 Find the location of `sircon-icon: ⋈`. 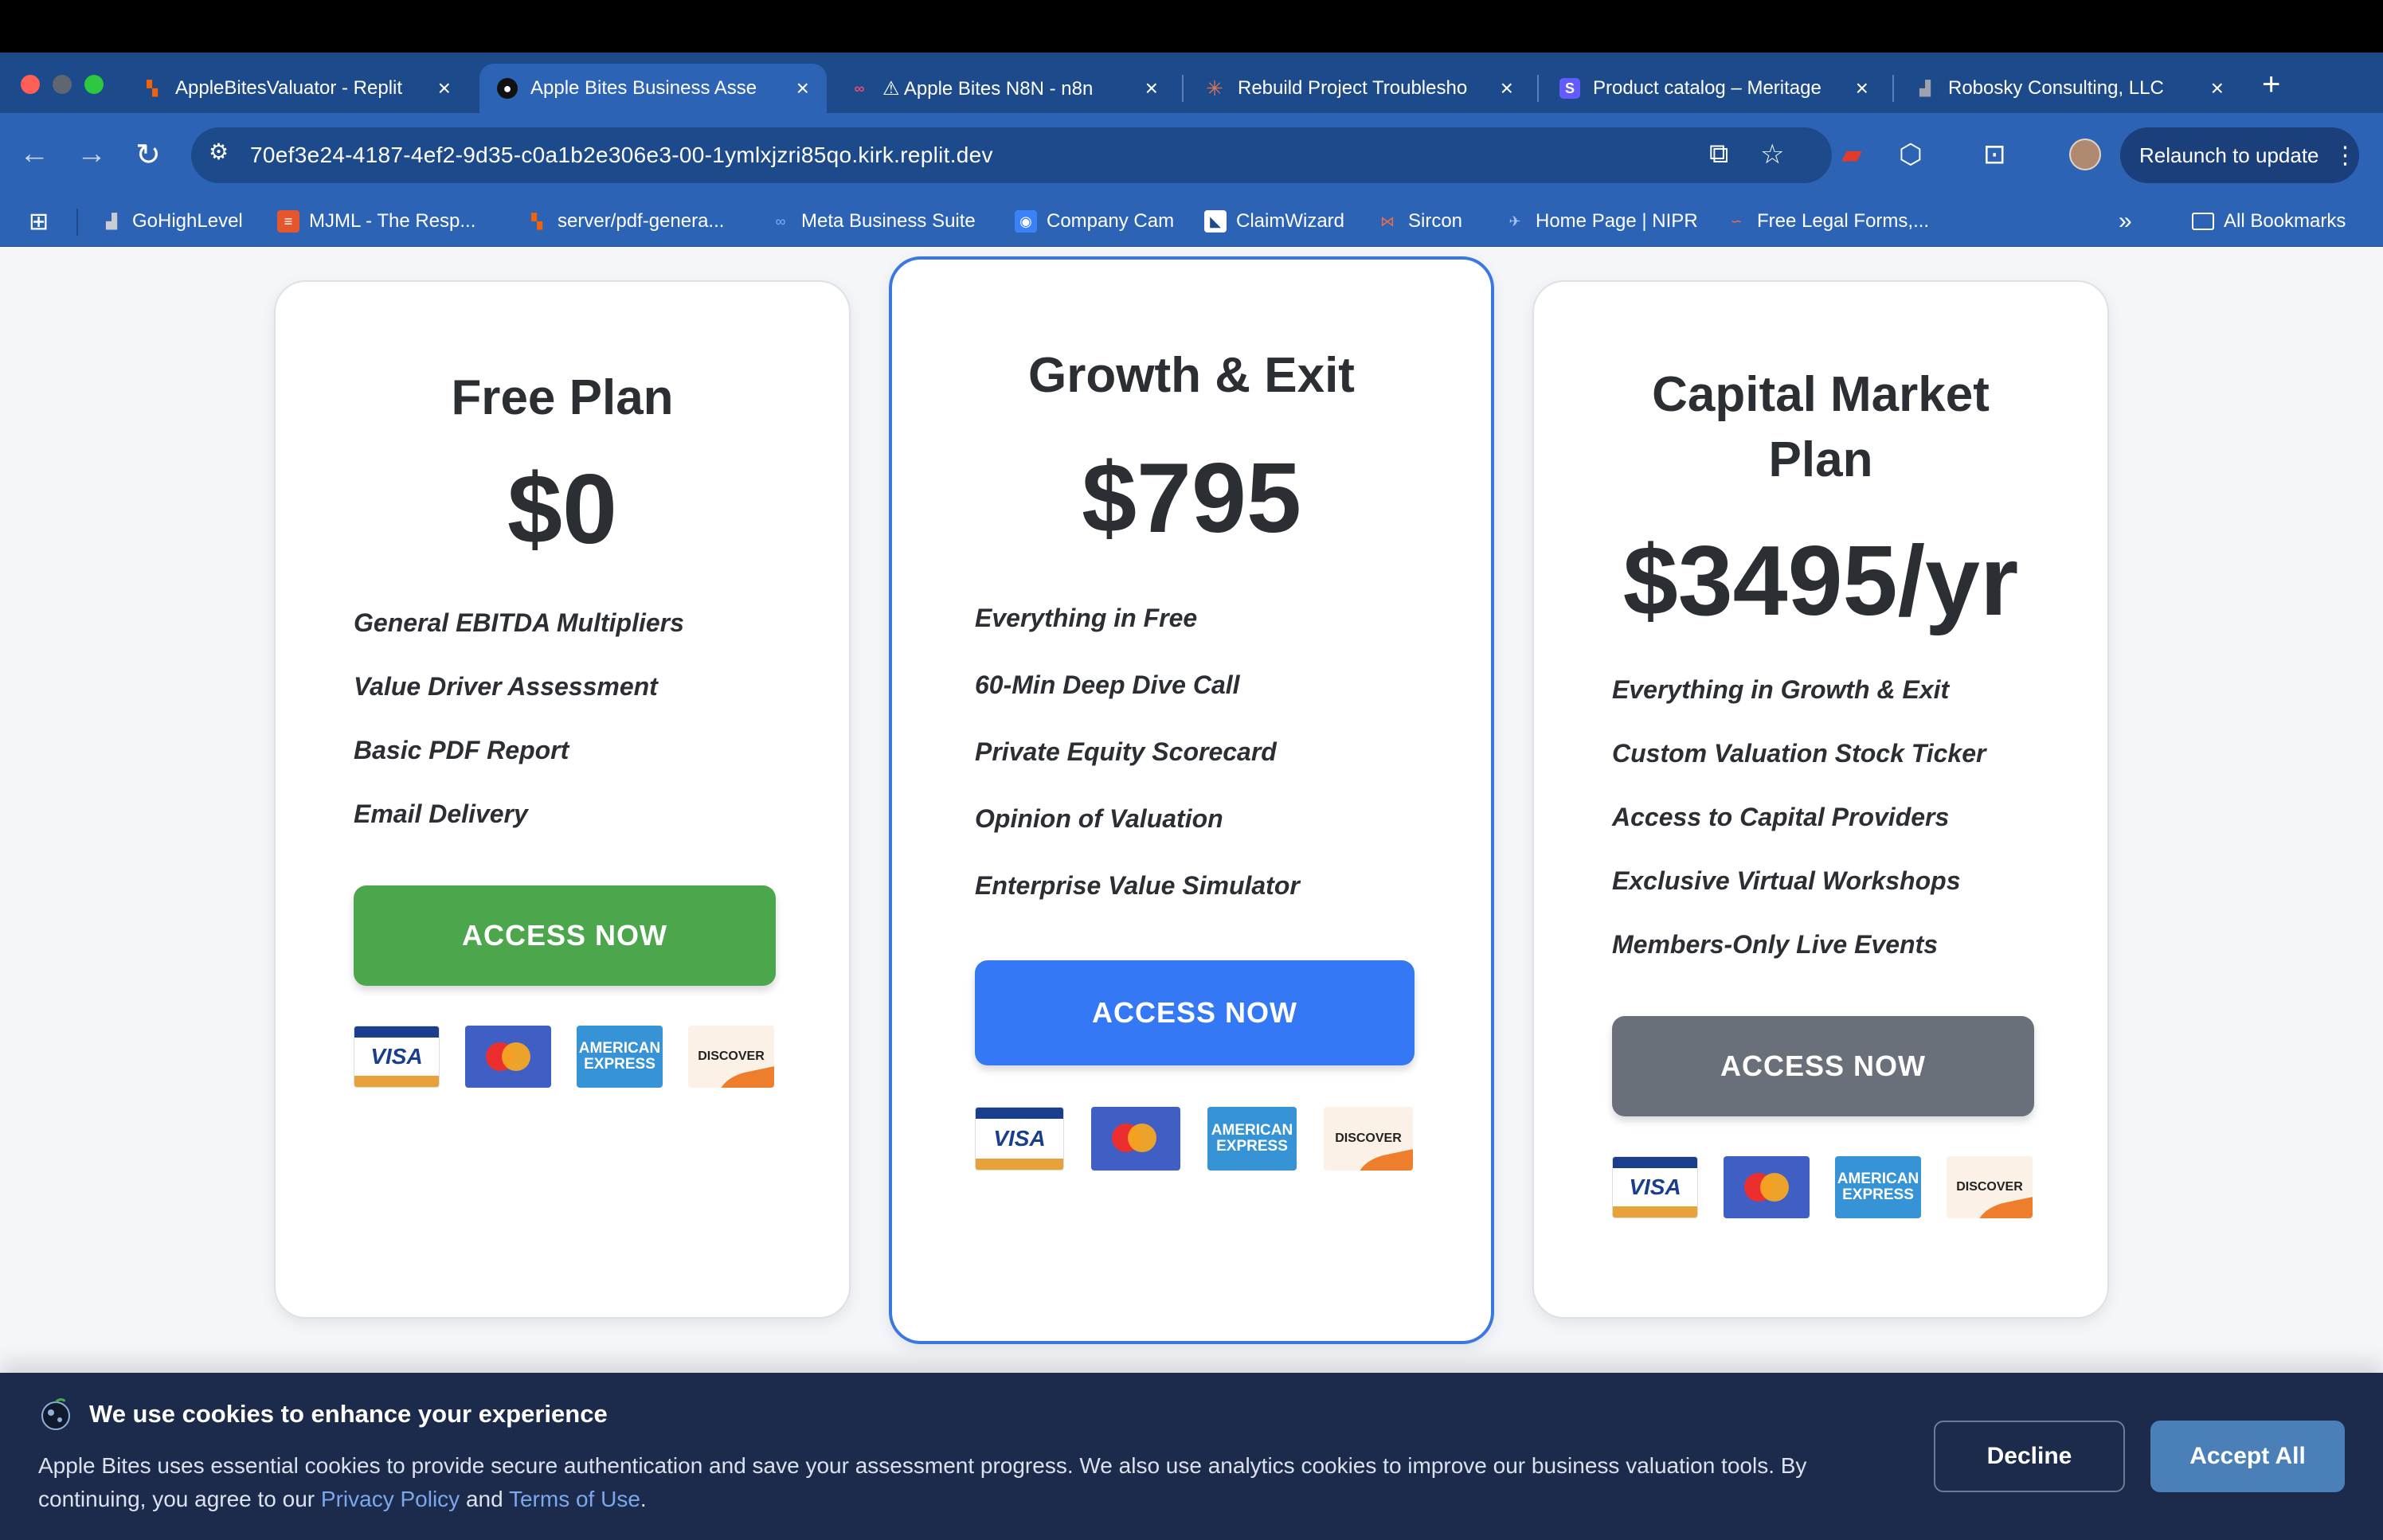

sircon-icon: ⋈ is located at coordinates (1387, 221).